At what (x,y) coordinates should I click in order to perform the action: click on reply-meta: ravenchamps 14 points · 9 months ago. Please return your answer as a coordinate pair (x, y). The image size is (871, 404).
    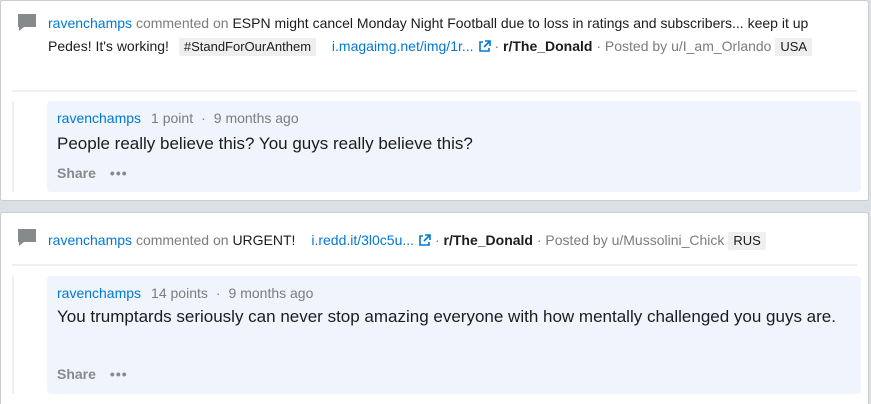
    Looking at the image, I should click on (185, 293).